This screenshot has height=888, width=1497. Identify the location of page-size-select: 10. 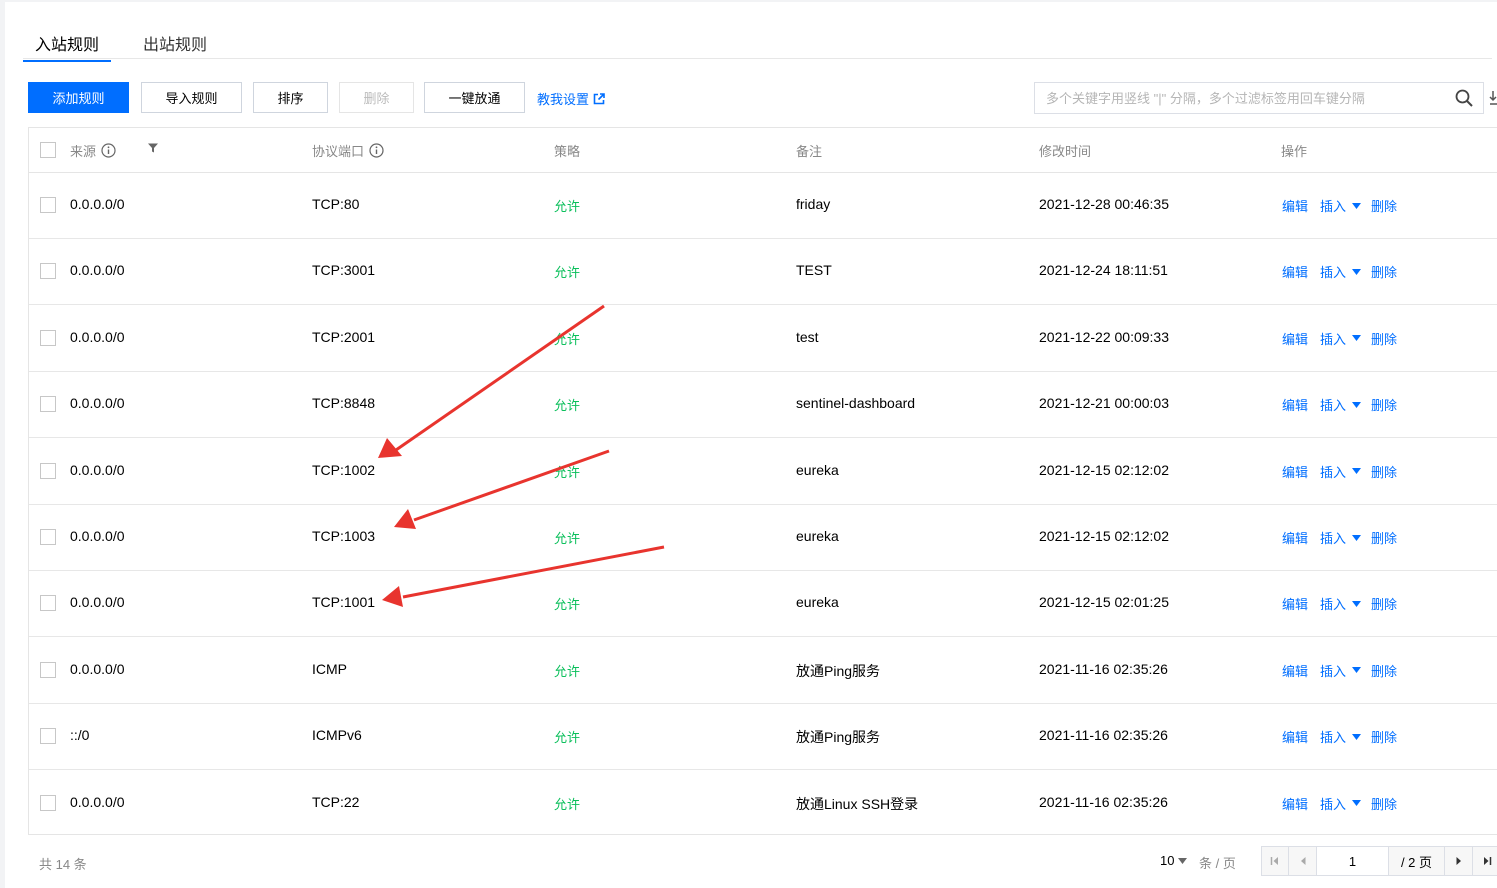
(1174, 860).